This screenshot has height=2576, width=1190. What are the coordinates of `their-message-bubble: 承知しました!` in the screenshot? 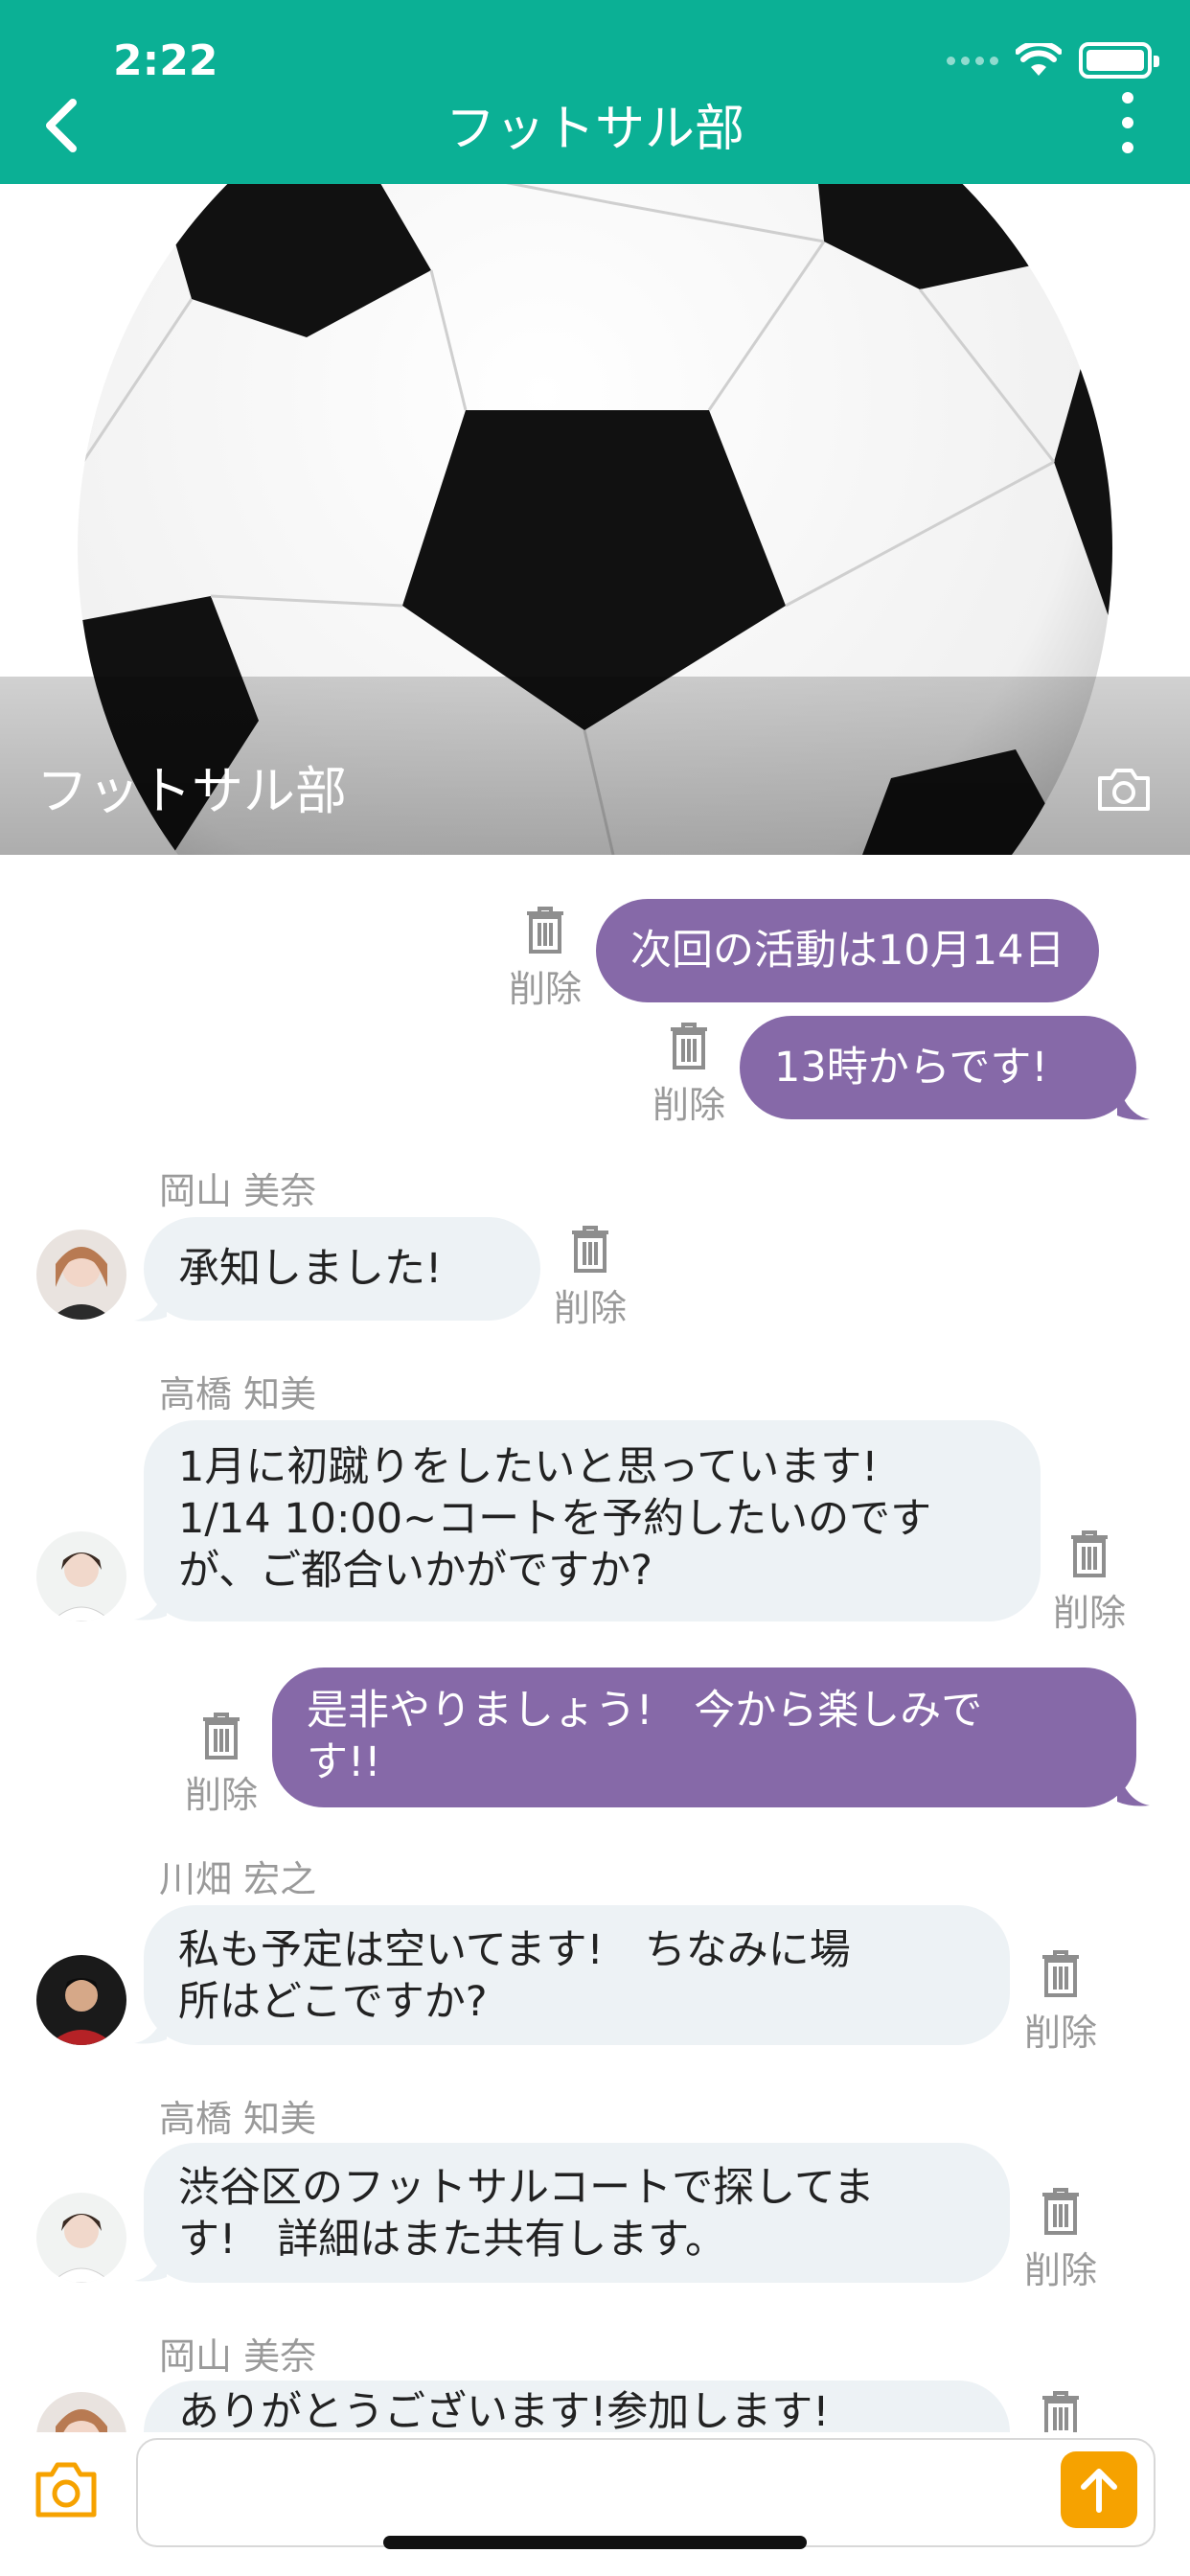 It's located at (342, 1269).